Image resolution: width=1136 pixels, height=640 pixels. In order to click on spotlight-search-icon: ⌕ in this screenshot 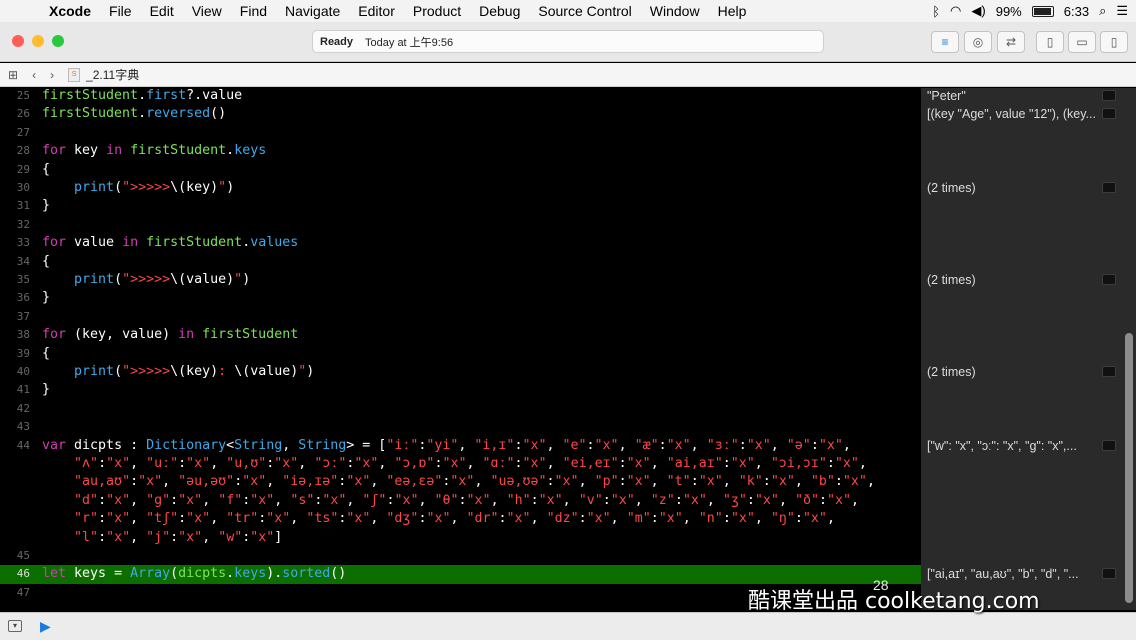, I will do `click(1102, 11)`.